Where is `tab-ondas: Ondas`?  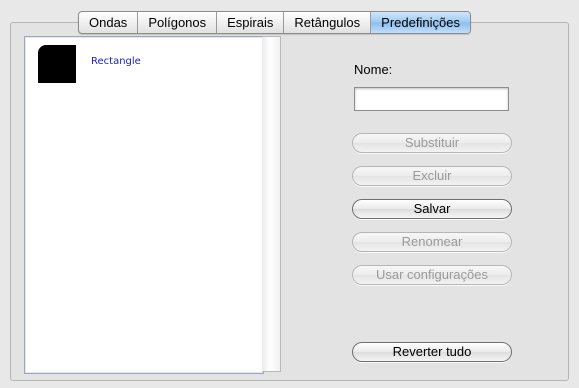 tab-ondas: Ondas is located at coordinates (109, 22).